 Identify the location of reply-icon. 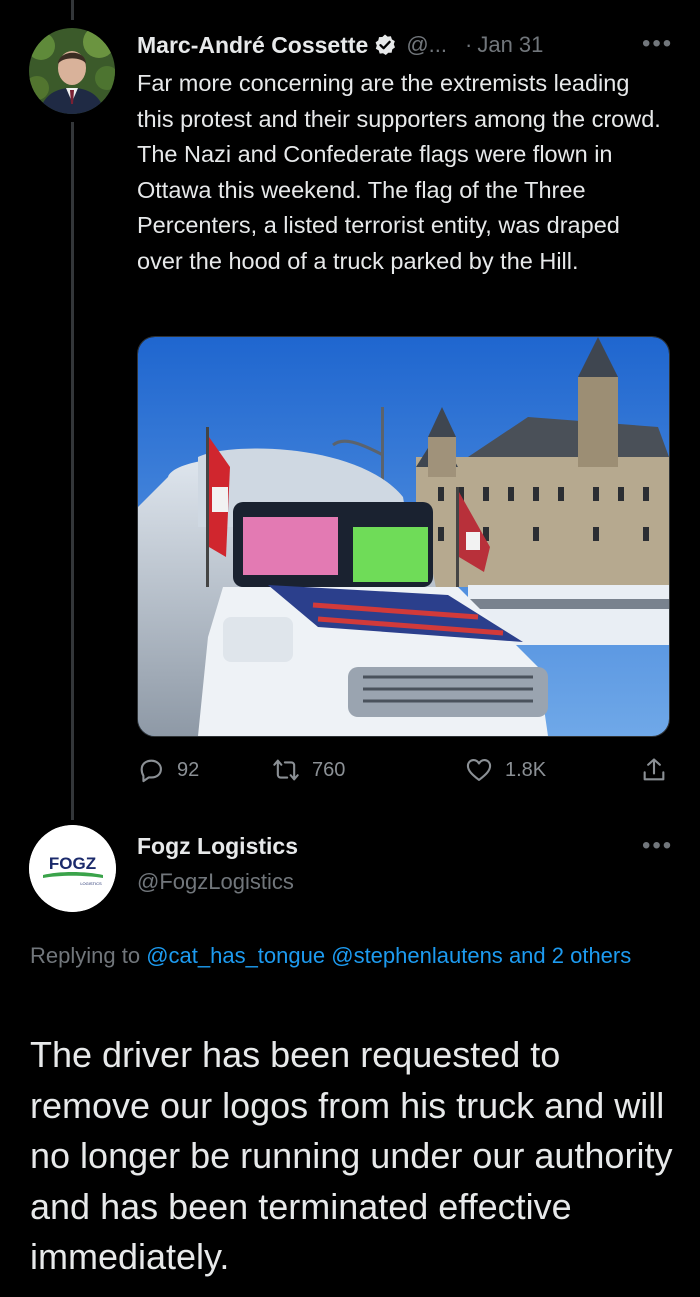
(151, 771).